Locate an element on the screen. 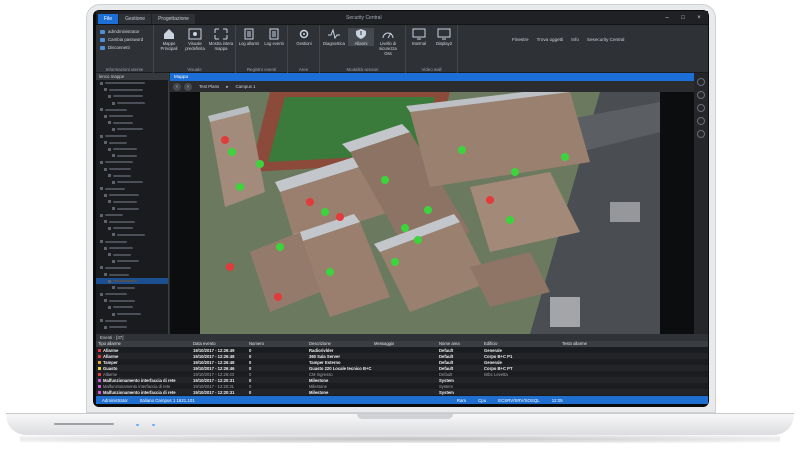 This screenshot has width=800, height=450. column-header: Data evento is located at coordinates (219, 344).